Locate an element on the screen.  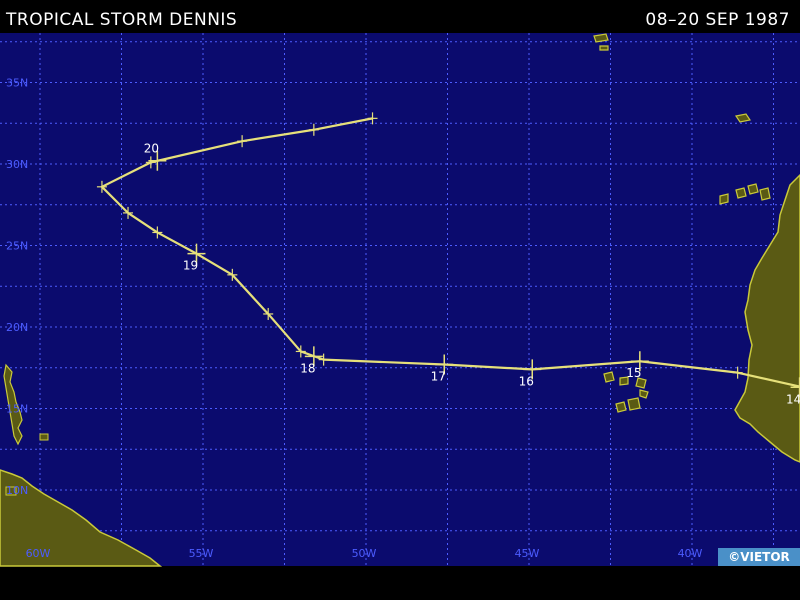
lat-tick-label: 20N is located at coordinates (17, 327).